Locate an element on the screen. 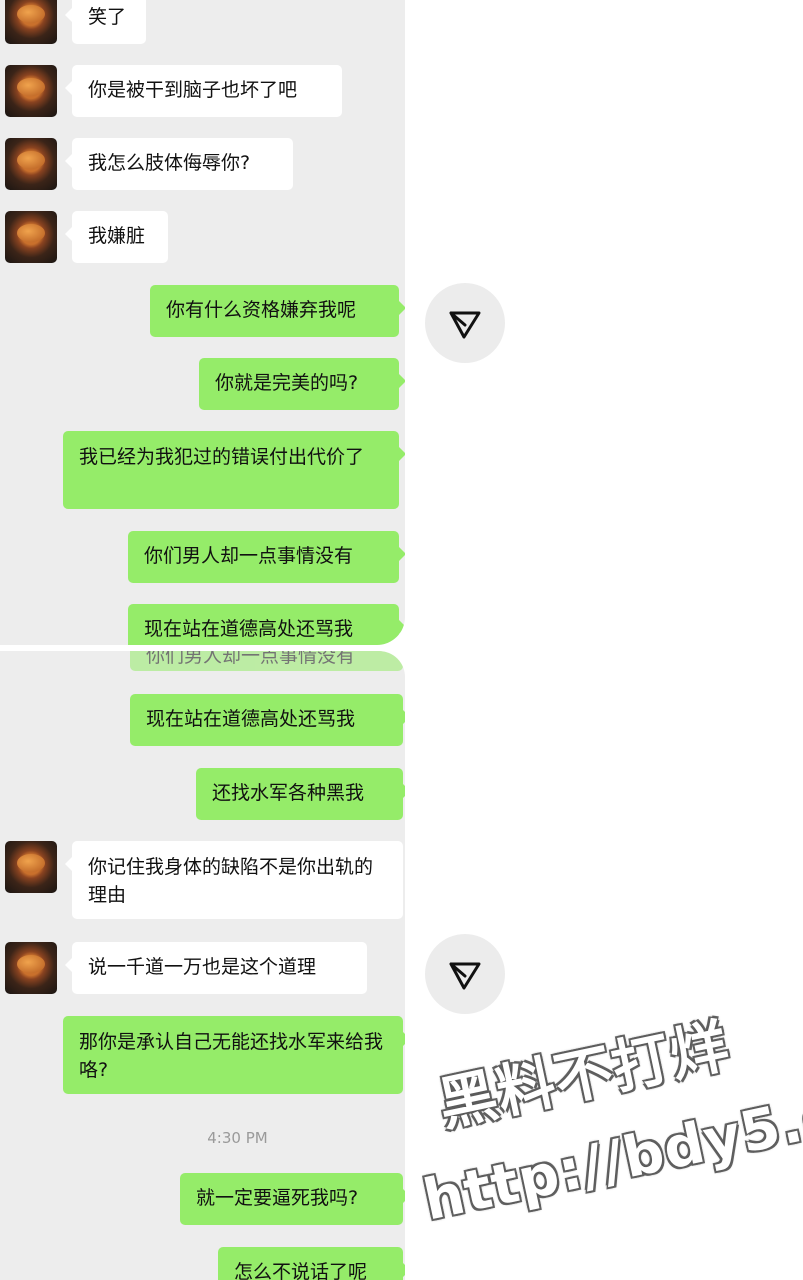  message-bubble-outgoing: 还找水军各种黑我 is located at coordinates (300, 794).